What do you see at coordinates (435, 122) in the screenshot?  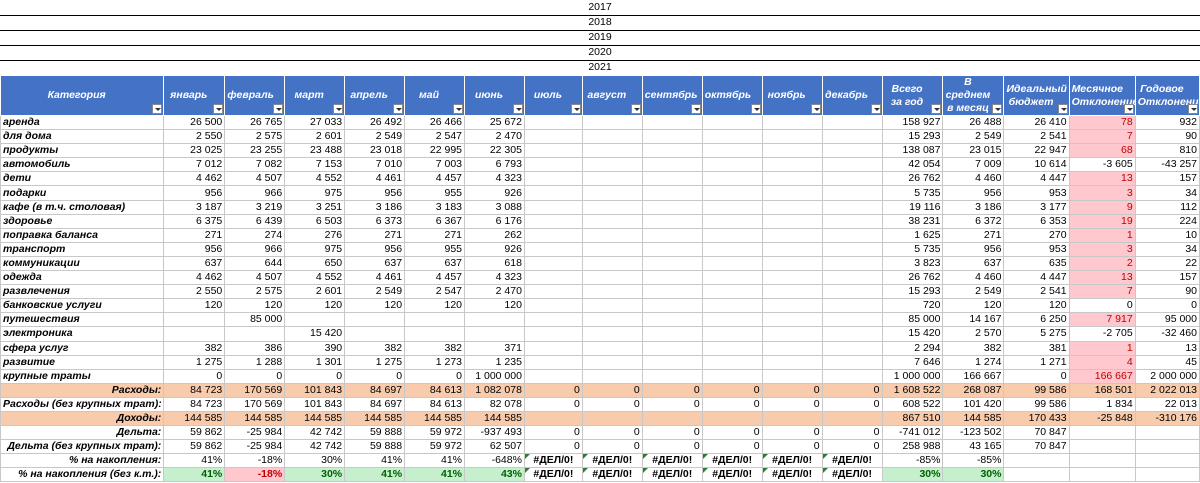 I see `value-cell: 26 466` at bounding box center [435, 122].